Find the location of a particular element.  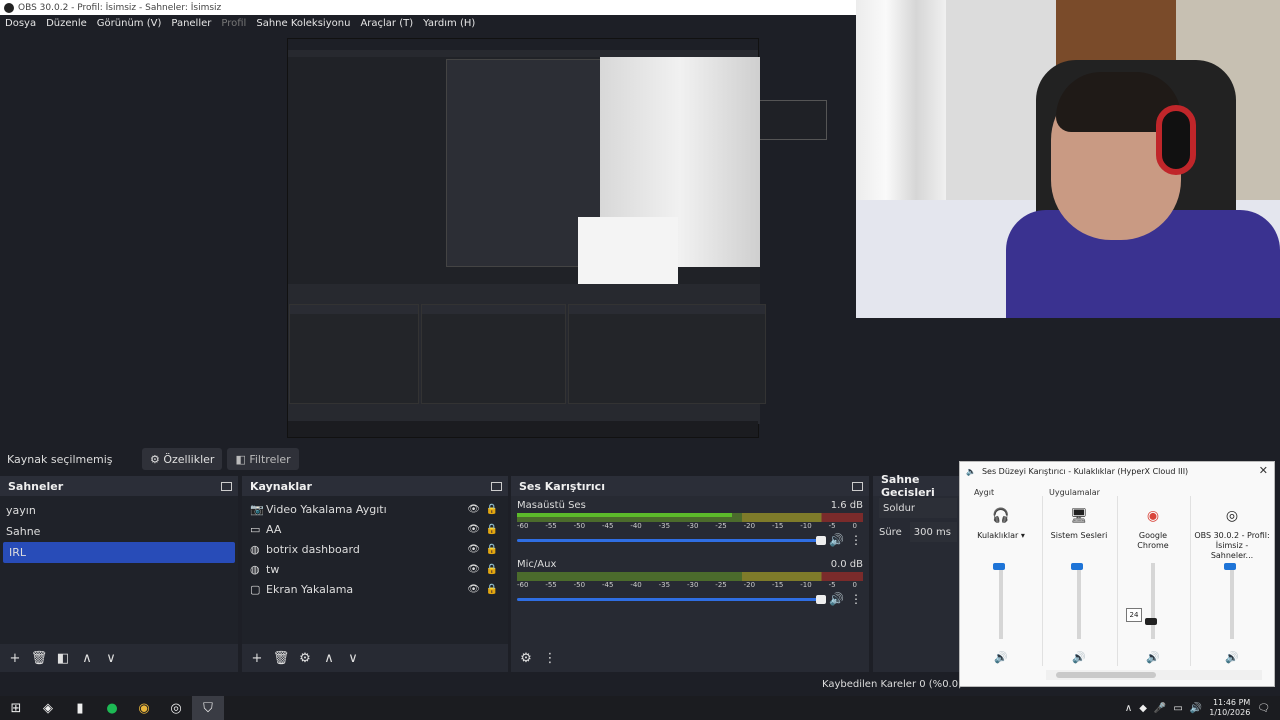

meter-ticks: -60 -55 -50 -45 -40 -35 -30 -25 -20 -15 -10 -5 0 is located at coordinates (690, 585).